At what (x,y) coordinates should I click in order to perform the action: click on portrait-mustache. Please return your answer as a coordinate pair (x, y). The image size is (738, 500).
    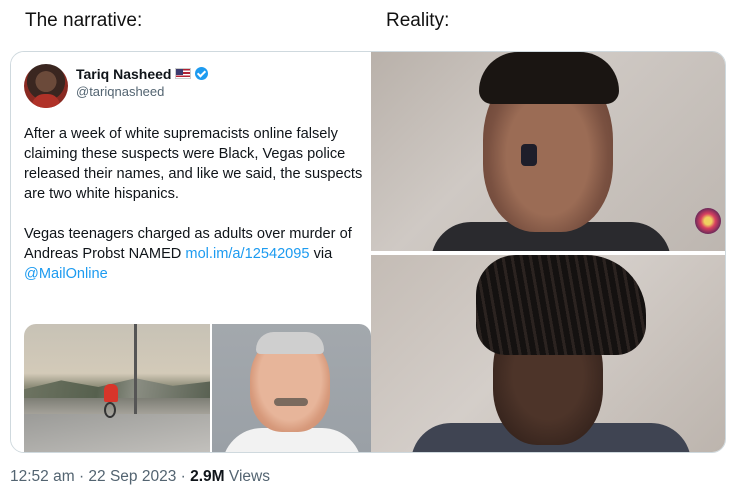
    Looking at the image, I should click on (291, 402).